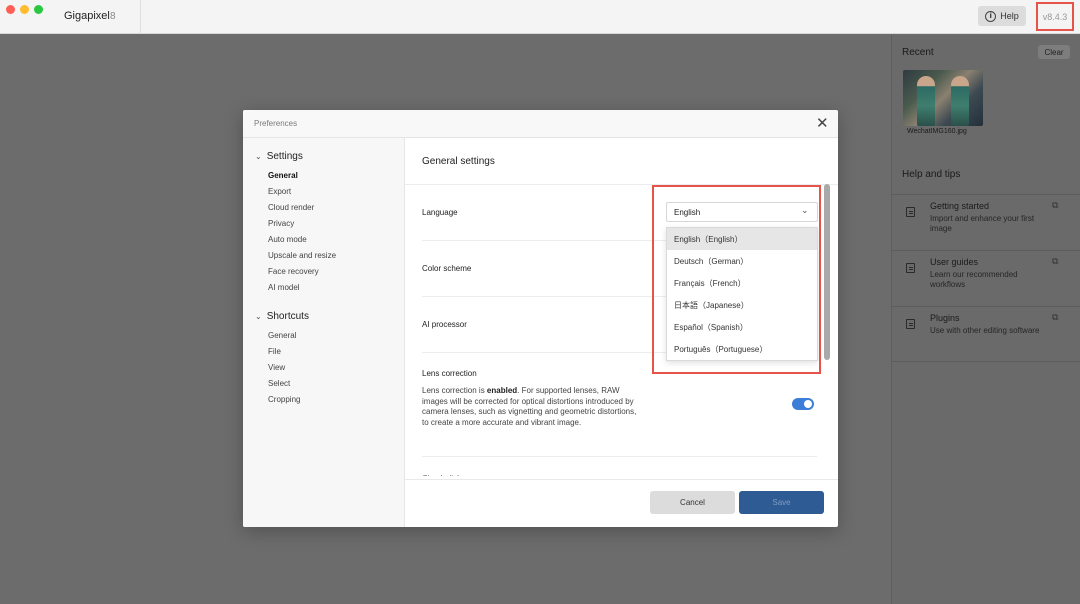 This screenshot has width=1080, height=604. Describe the element at coordinates (10, 9) in the screenshot. I see `close-window-button` at that location.